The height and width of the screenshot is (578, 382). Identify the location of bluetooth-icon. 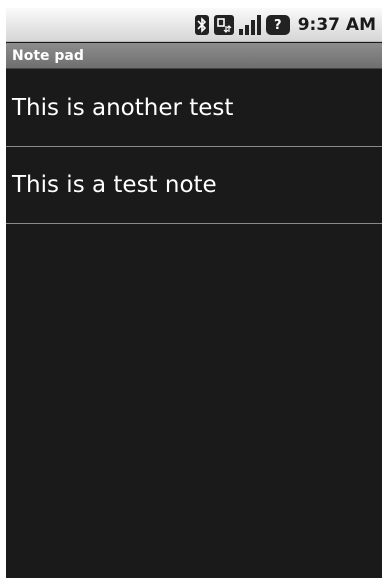
(201, 25).